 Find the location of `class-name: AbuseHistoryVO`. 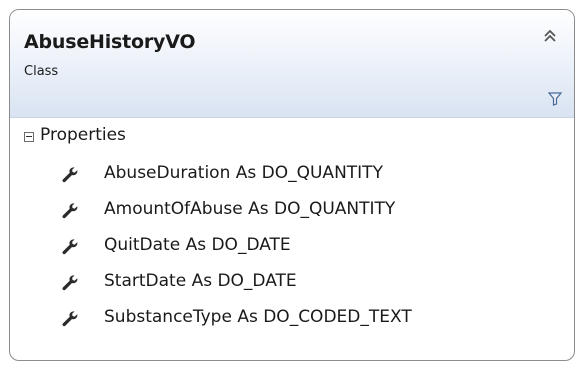

class-name: AbuseHistoryVO is located at coordinates (110, 42).